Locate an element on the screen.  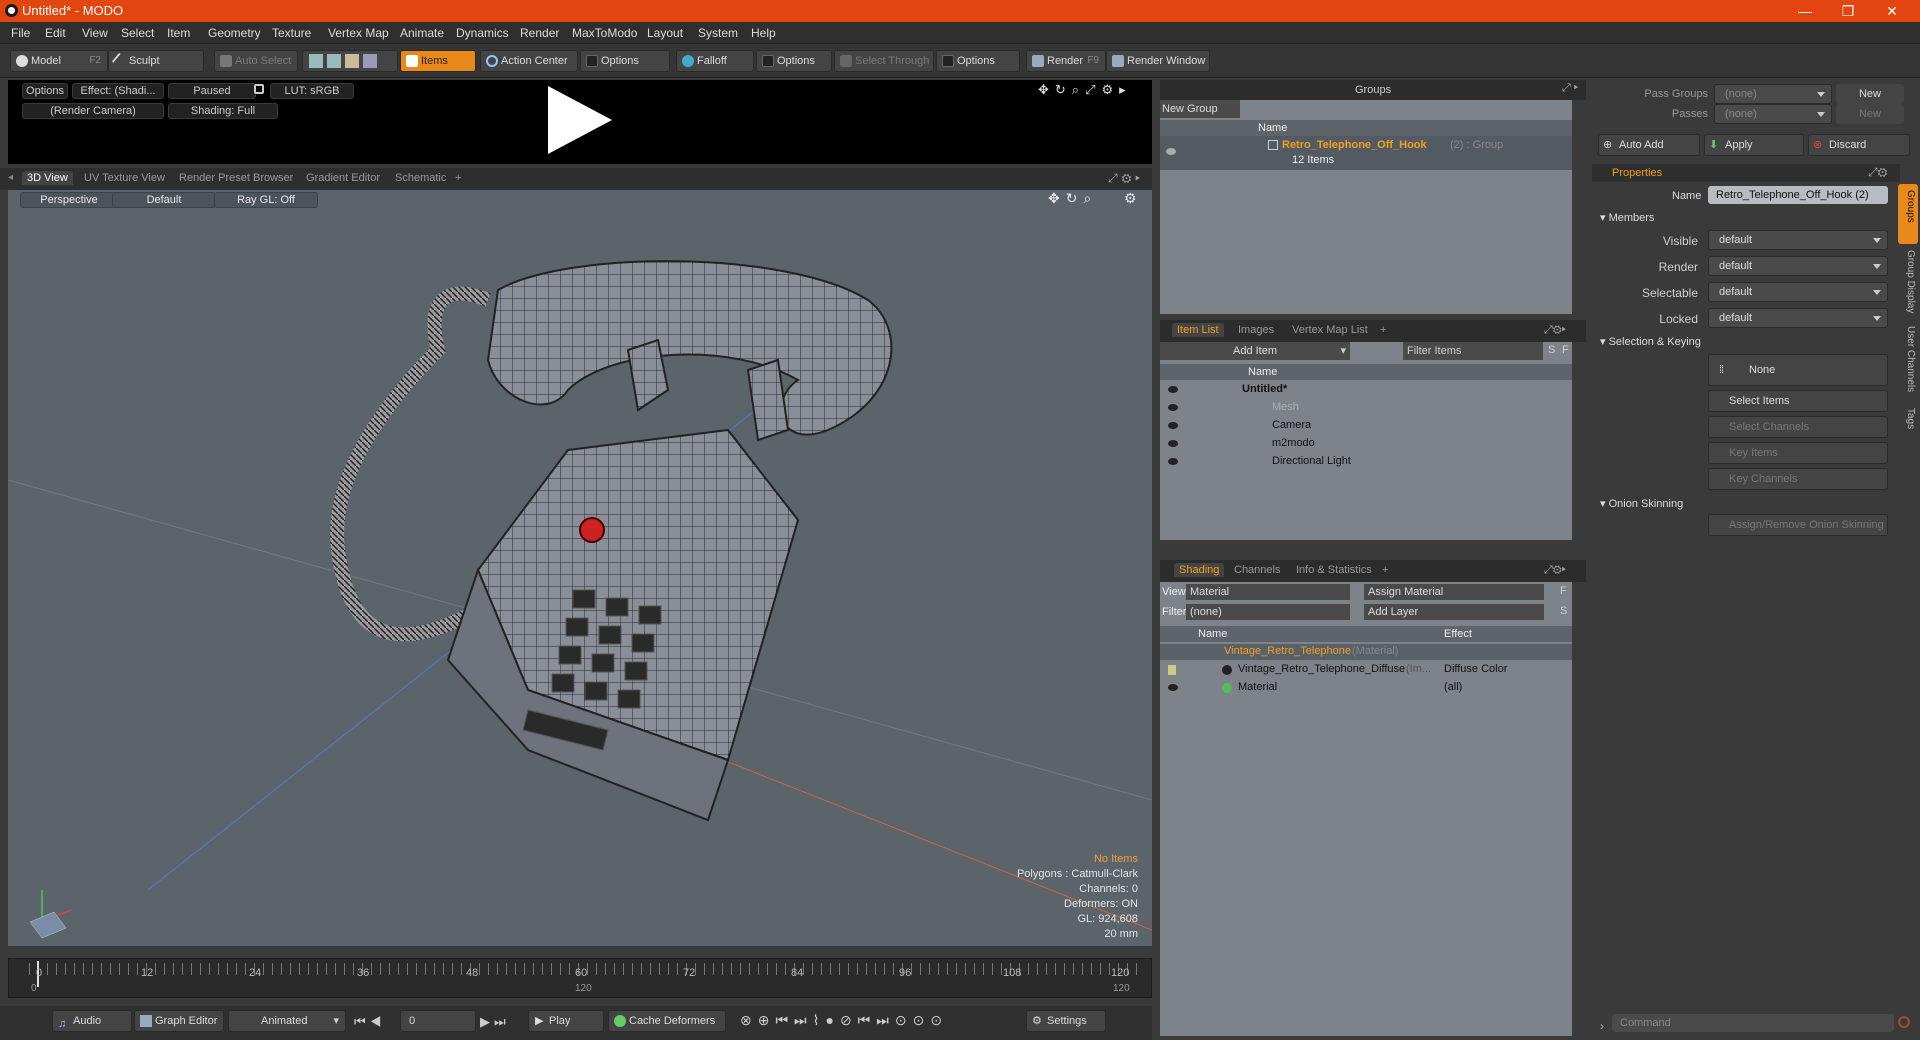
visible-dropdown: default is located at coordinates (1798, 240).